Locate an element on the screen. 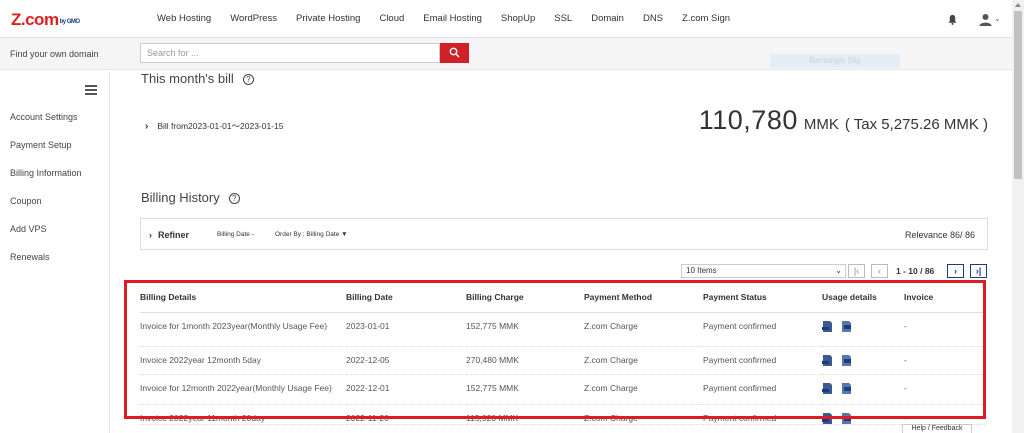 This screenshot has height=433, width=1024. user-icon is located at coordinates (985, 20).